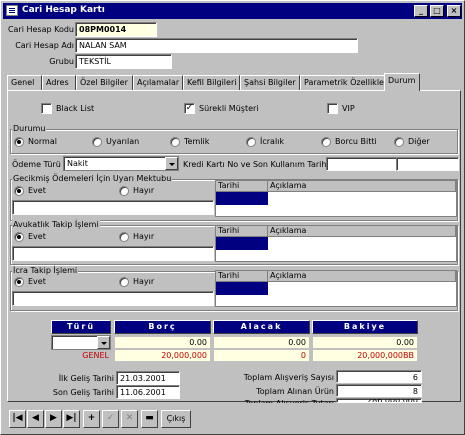  Describe the element at coordinates (95, 355) in the screenshot. I see `row2-type: GENEL` at that location.